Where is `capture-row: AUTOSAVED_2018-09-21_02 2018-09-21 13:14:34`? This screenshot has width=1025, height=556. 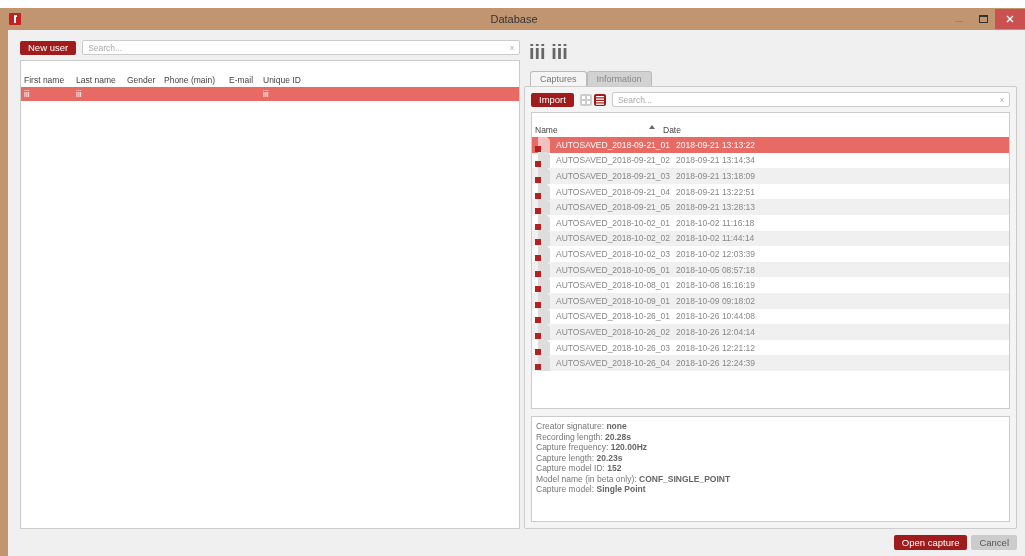
capture-row: AUTOSAVED_2018-09-21_02 2018-09-21 13:14:34 is located at coordinates (770, 160).